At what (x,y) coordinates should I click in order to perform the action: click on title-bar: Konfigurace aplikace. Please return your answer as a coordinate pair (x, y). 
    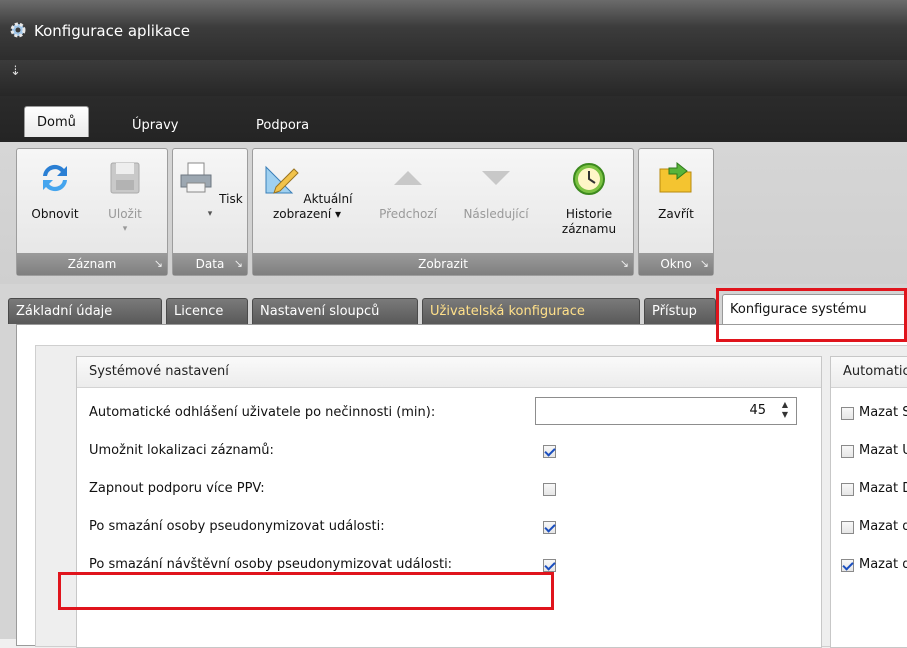
    Looking at the image, I should click on (453, 30).